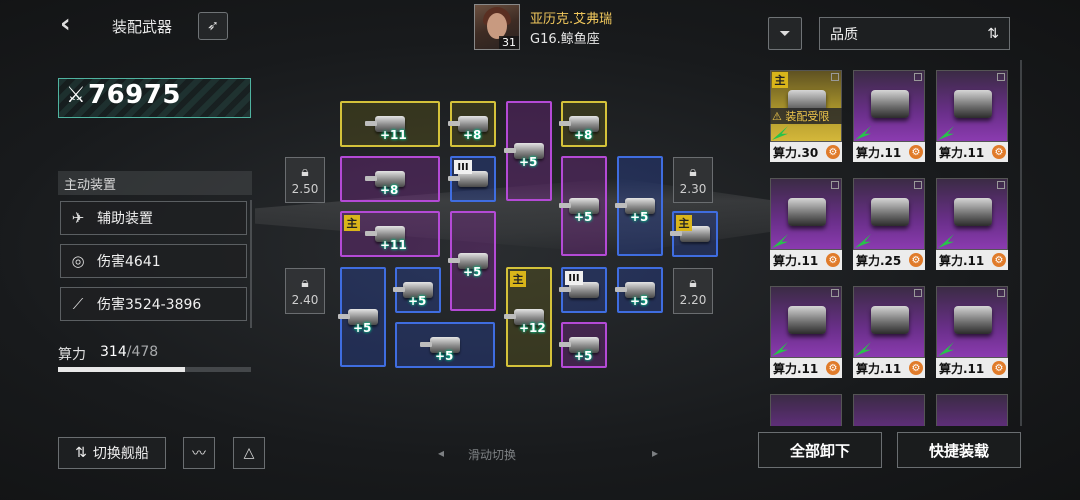  What do you see at coordinates (441, 453) in the screenshot?
I see `swipe-left-icon: ◂` at bounding box center [441, 453].